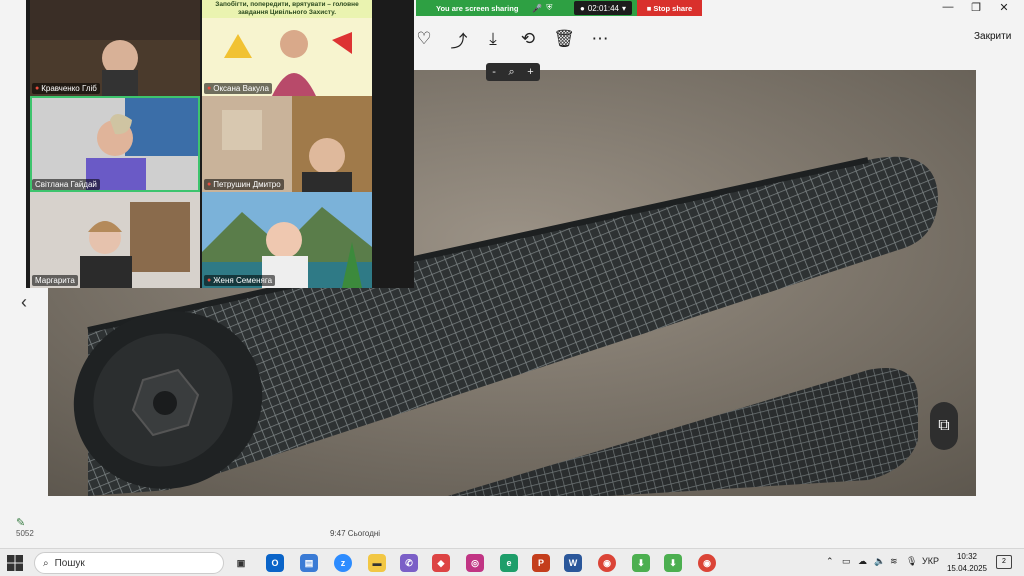  I want to click on crop-icon: ⧉, so click(944, 426).